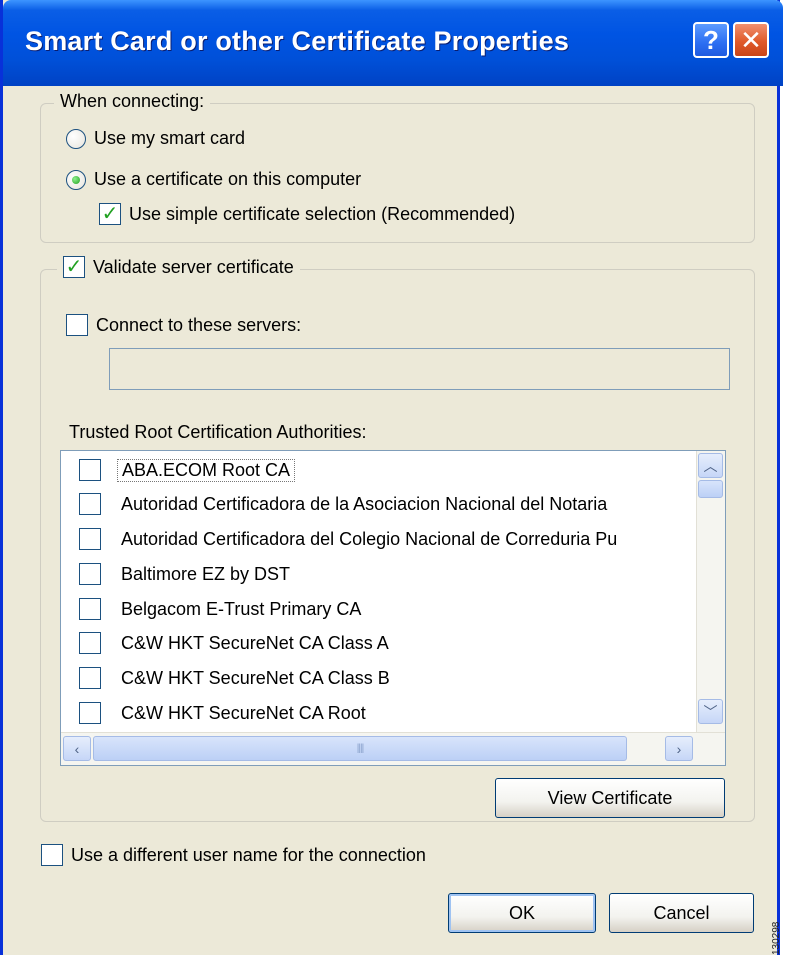  I want to click on list-item: C&W HKT SecureNet CA Class A, so click(236, 643).